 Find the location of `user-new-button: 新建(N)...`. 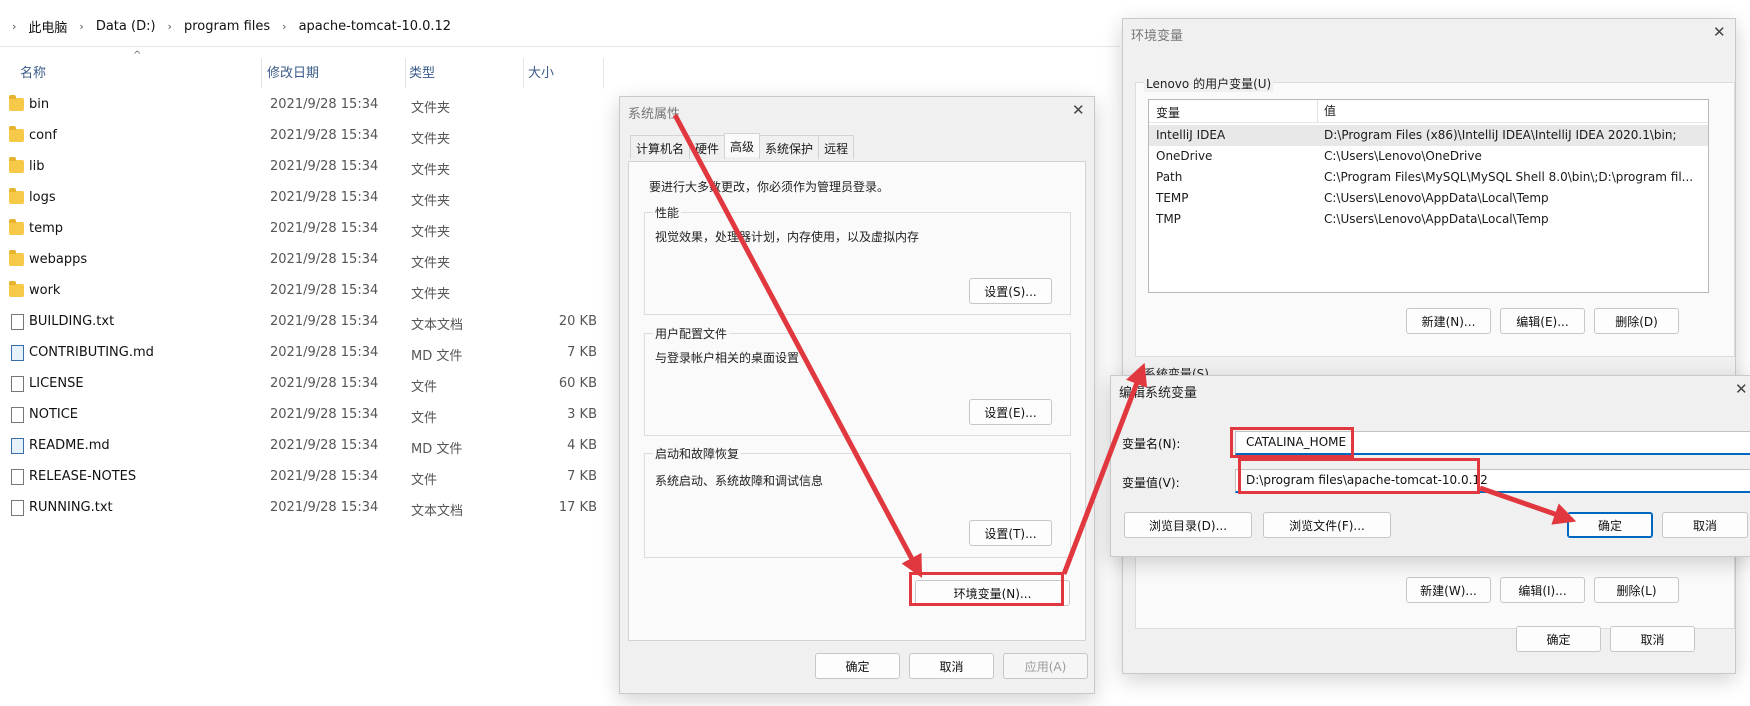

user-new-button: 新建(N)... is located at coordinates (1448, 321).